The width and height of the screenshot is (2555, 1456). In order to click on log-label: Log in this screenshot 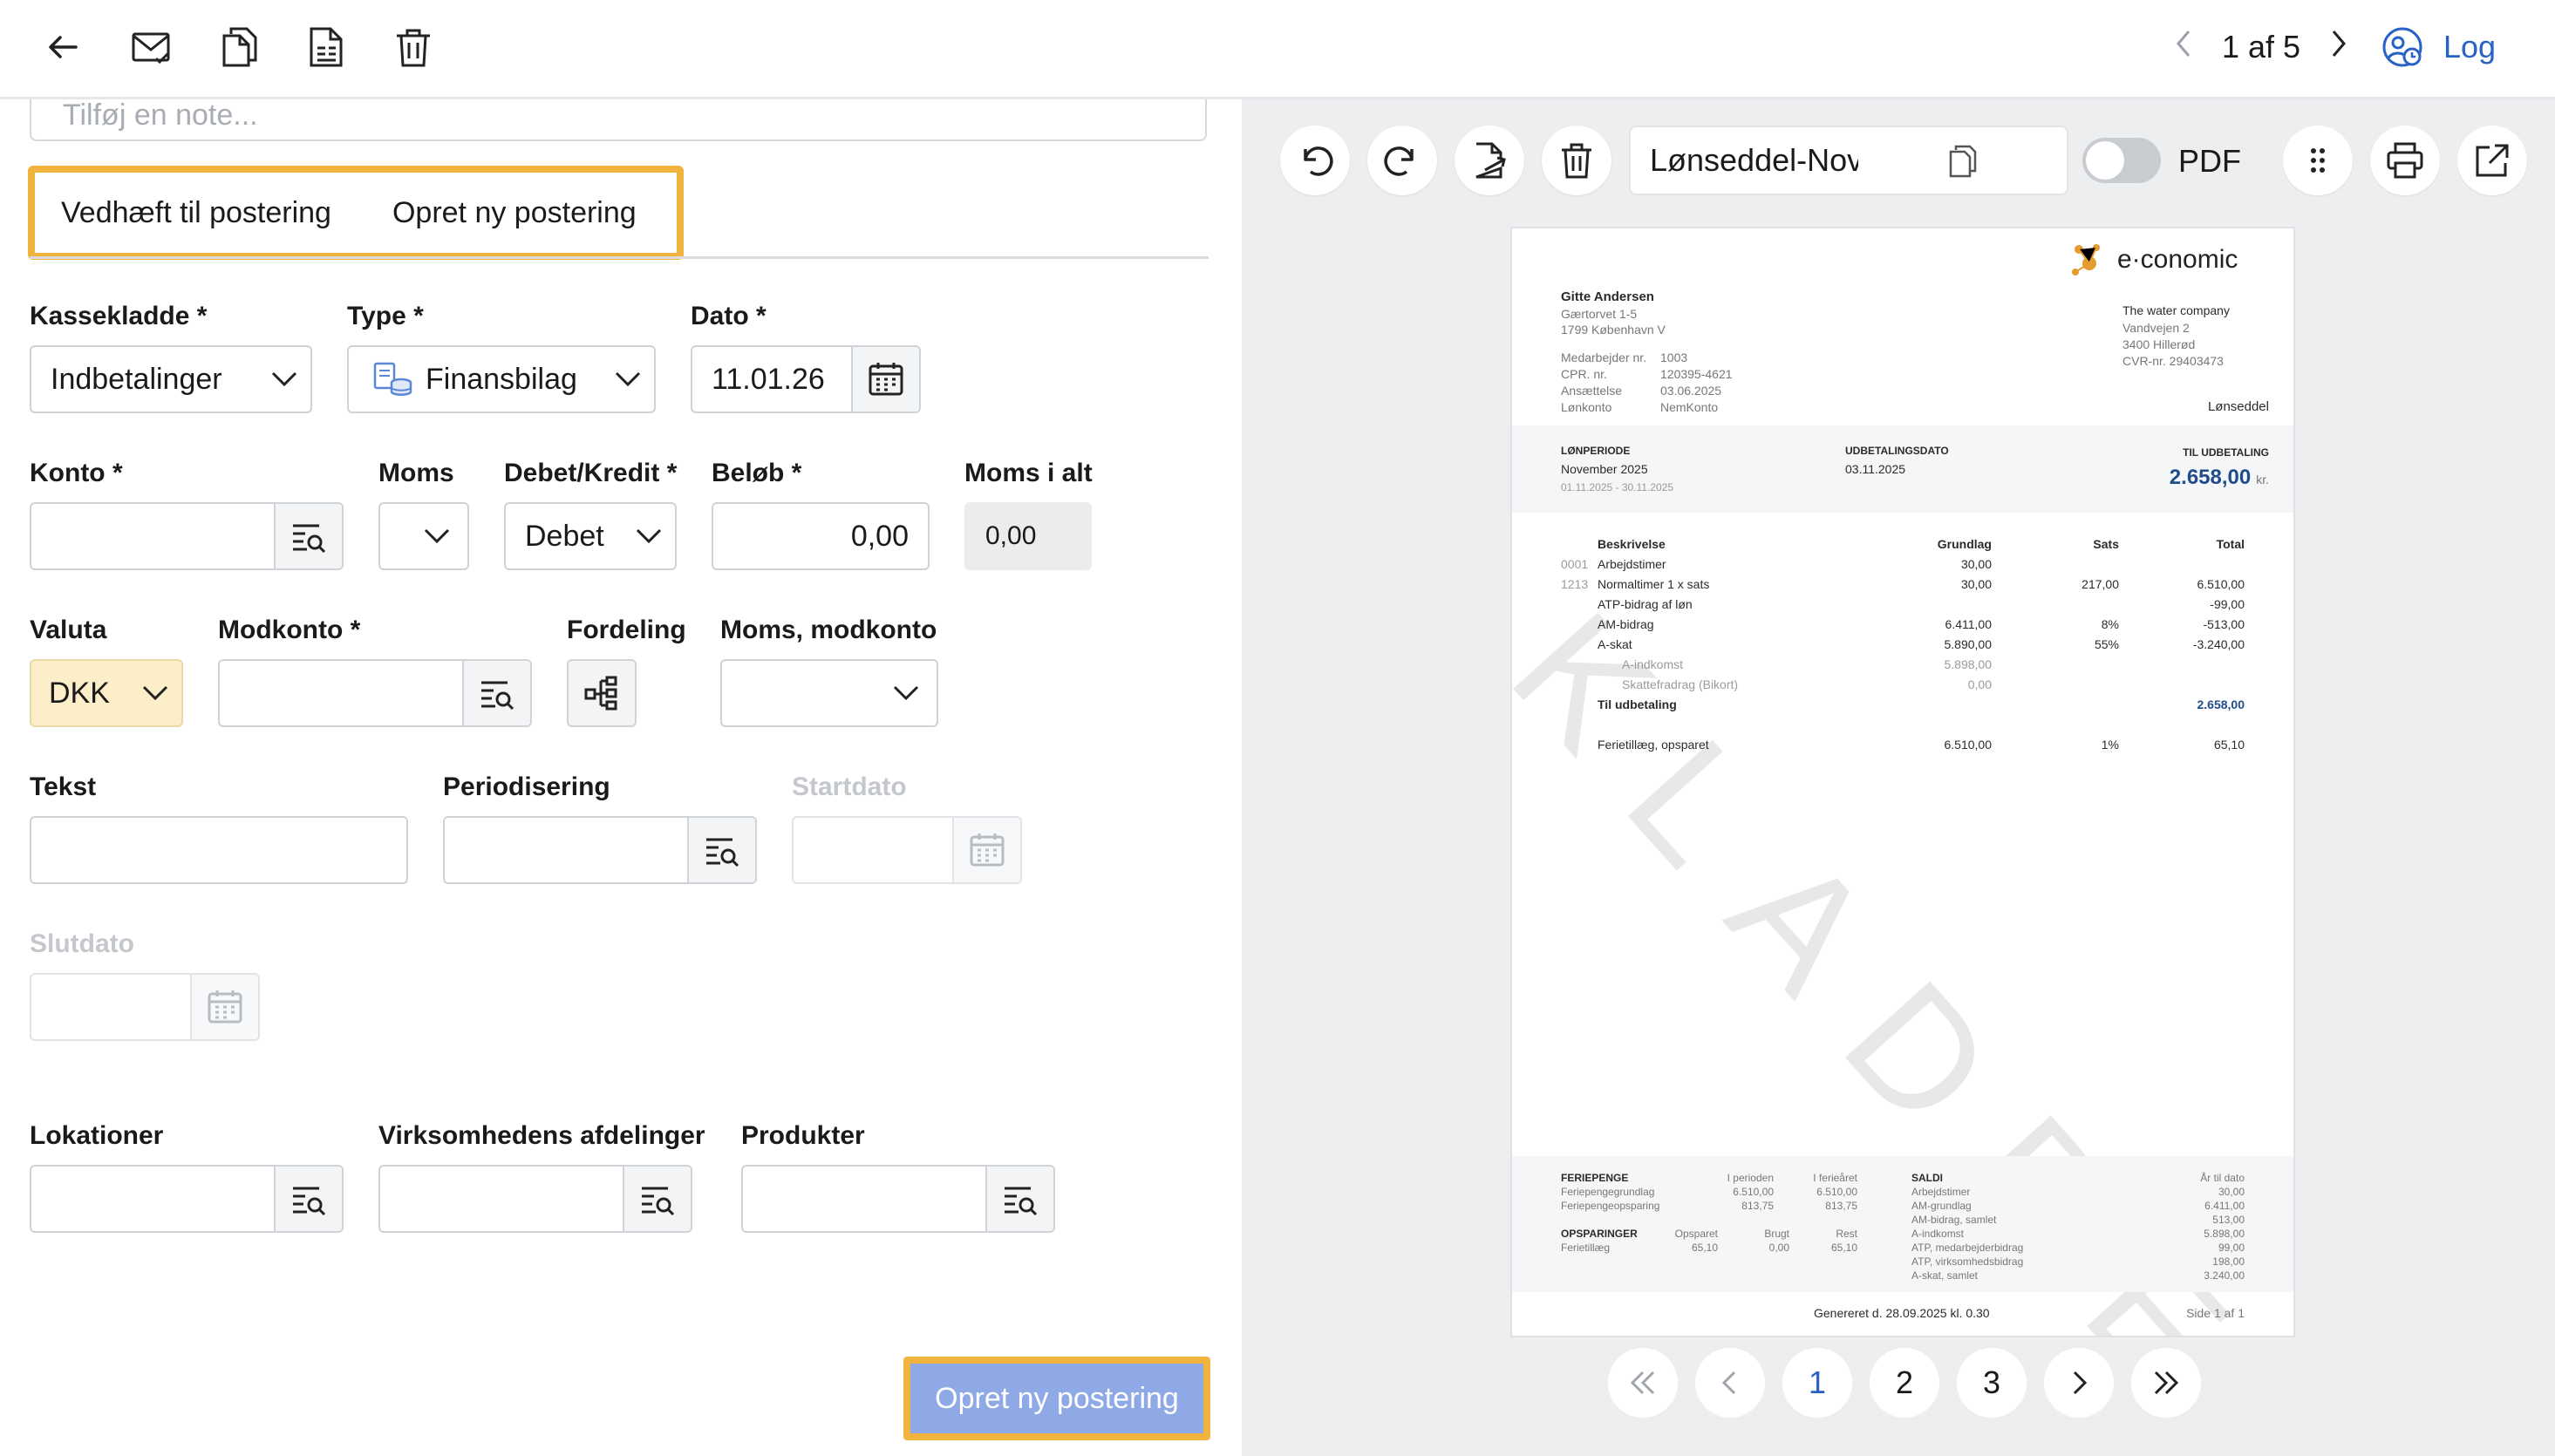, I will do `click(2470, 47)`.